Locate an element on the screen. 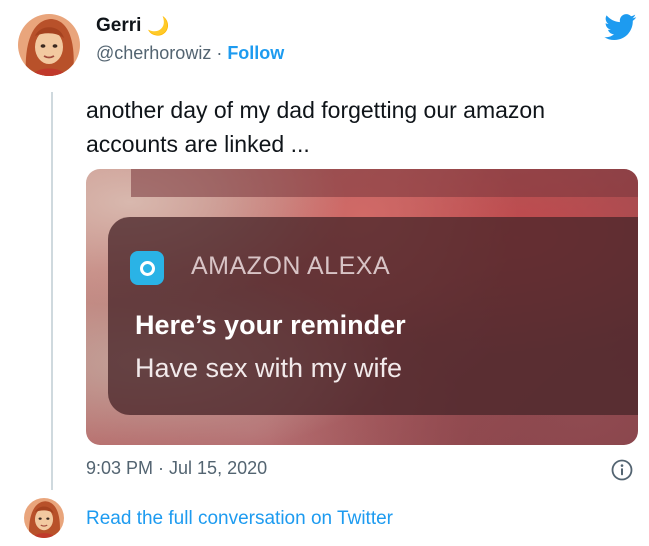  author-handle-row: @cherhorowiz · Follow is located at coordinates (190, 53).